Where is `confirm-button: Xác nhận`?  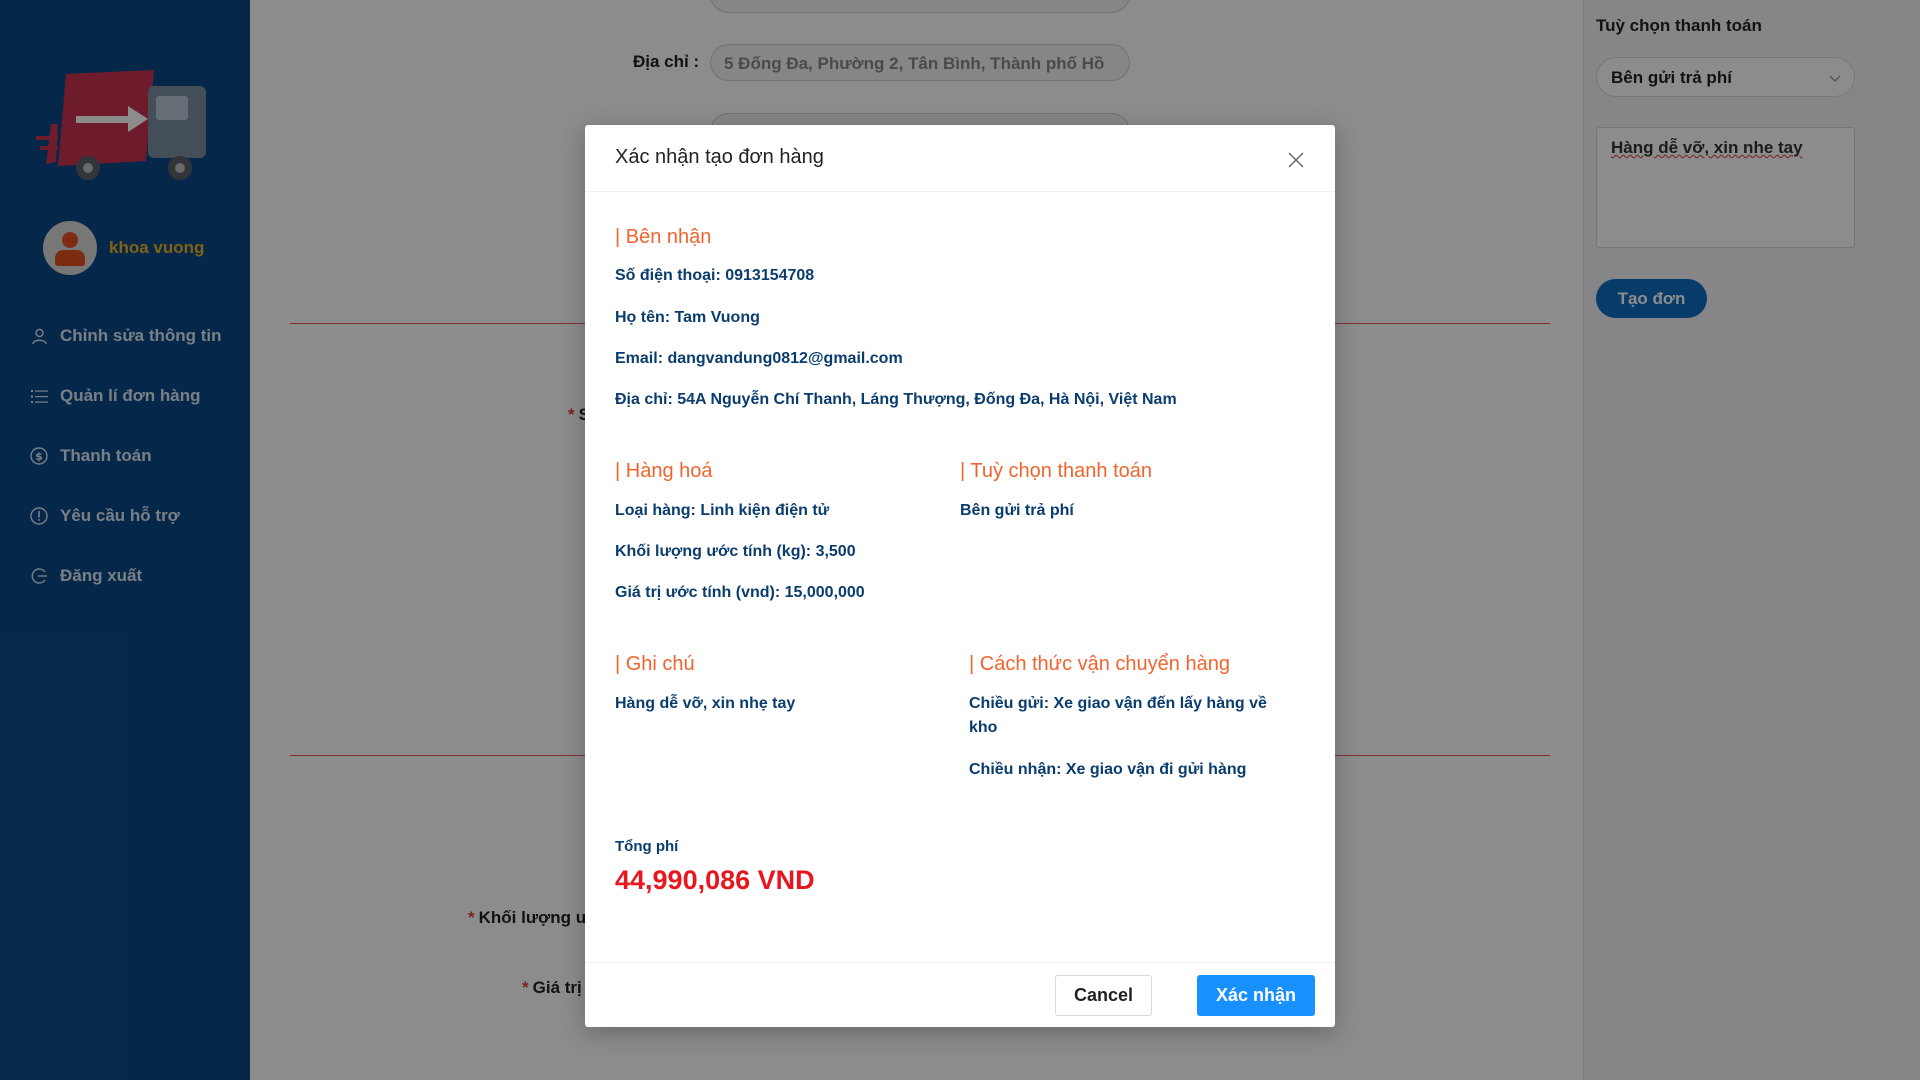
confirm-button: Xác nhận is located at coordinates (1256, 995).